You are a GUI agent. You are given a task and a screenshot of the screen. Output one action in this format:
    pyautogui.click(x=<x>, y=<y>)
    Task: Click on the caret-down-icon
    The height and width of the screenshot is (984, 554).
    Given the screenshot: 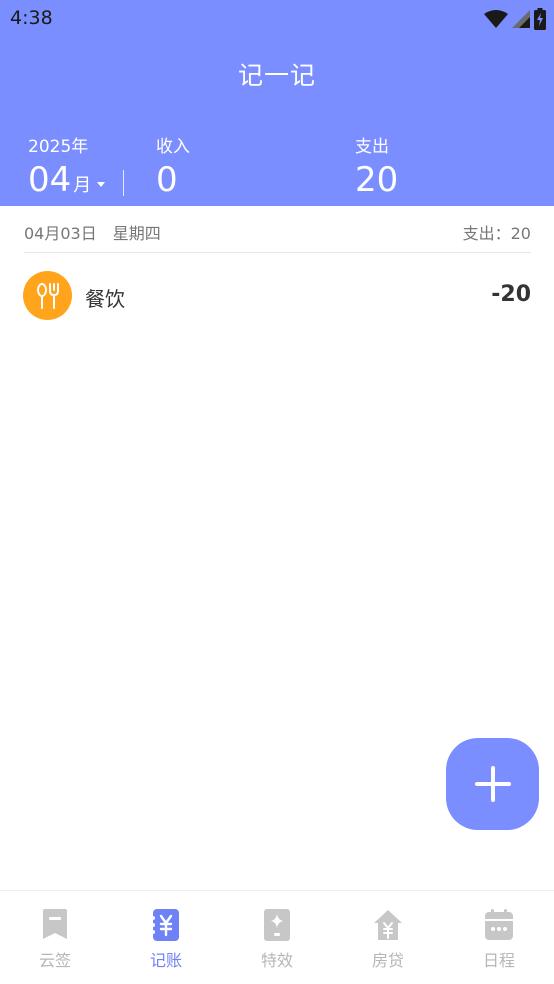 What is the action you would take?
    pyautogui.click(x=101, y=184)
    